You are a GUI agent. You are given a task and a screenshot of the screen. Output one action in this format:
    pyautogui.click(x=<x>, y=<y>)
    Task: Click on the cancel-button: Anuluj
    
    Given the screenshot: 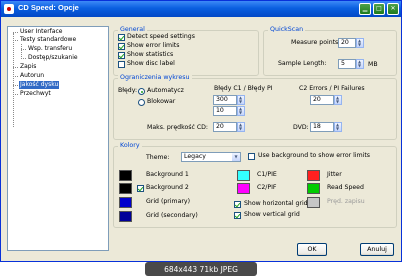 What is the action you would take?
    pyautogui.click(x=377, y=249)
    